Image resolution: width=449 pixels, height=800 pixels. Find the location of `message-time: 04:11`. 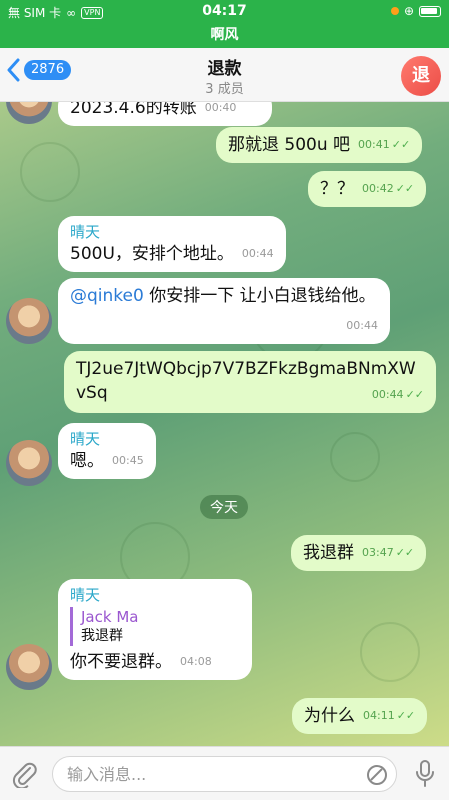

message-time: 04:11 is located at coordinates (379, 715).